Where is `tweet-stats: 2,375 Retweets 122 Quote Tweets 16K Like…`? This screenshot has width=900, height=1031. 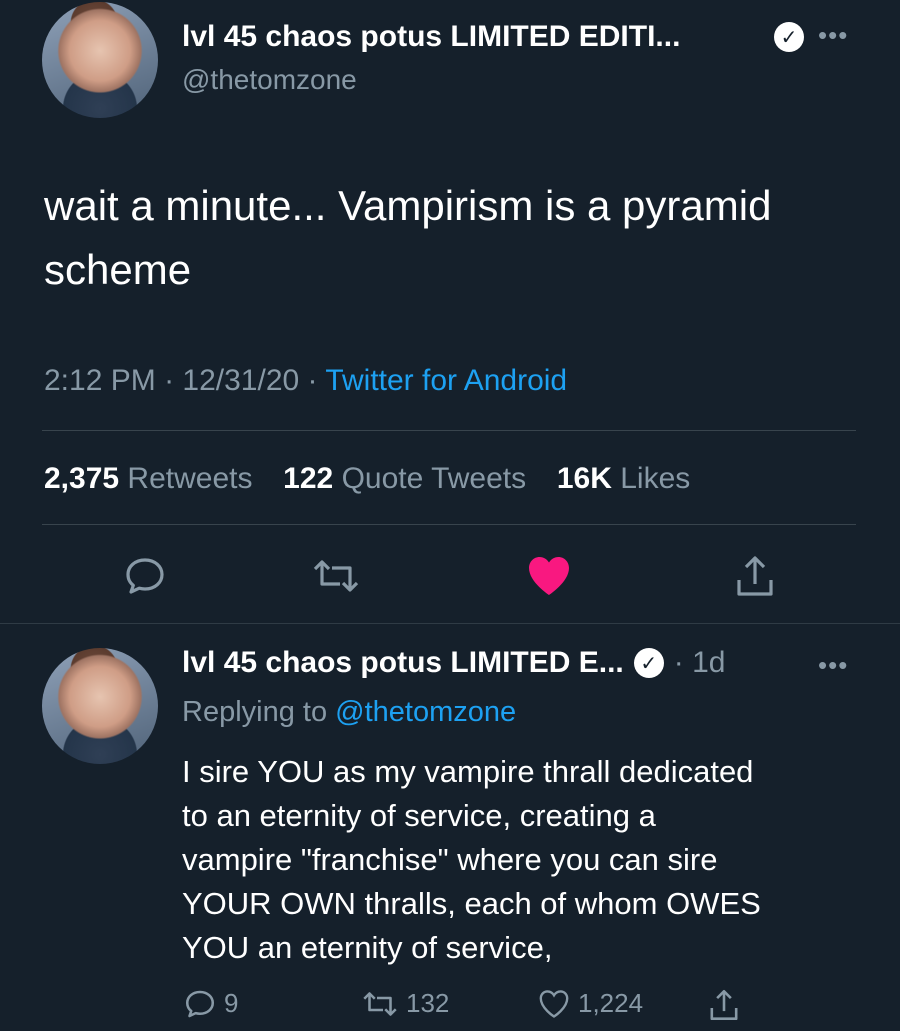 tweet-stats: 2,375 Retweets 122 Quote Tweets 16K Like… is located at coordinates (367, 479).